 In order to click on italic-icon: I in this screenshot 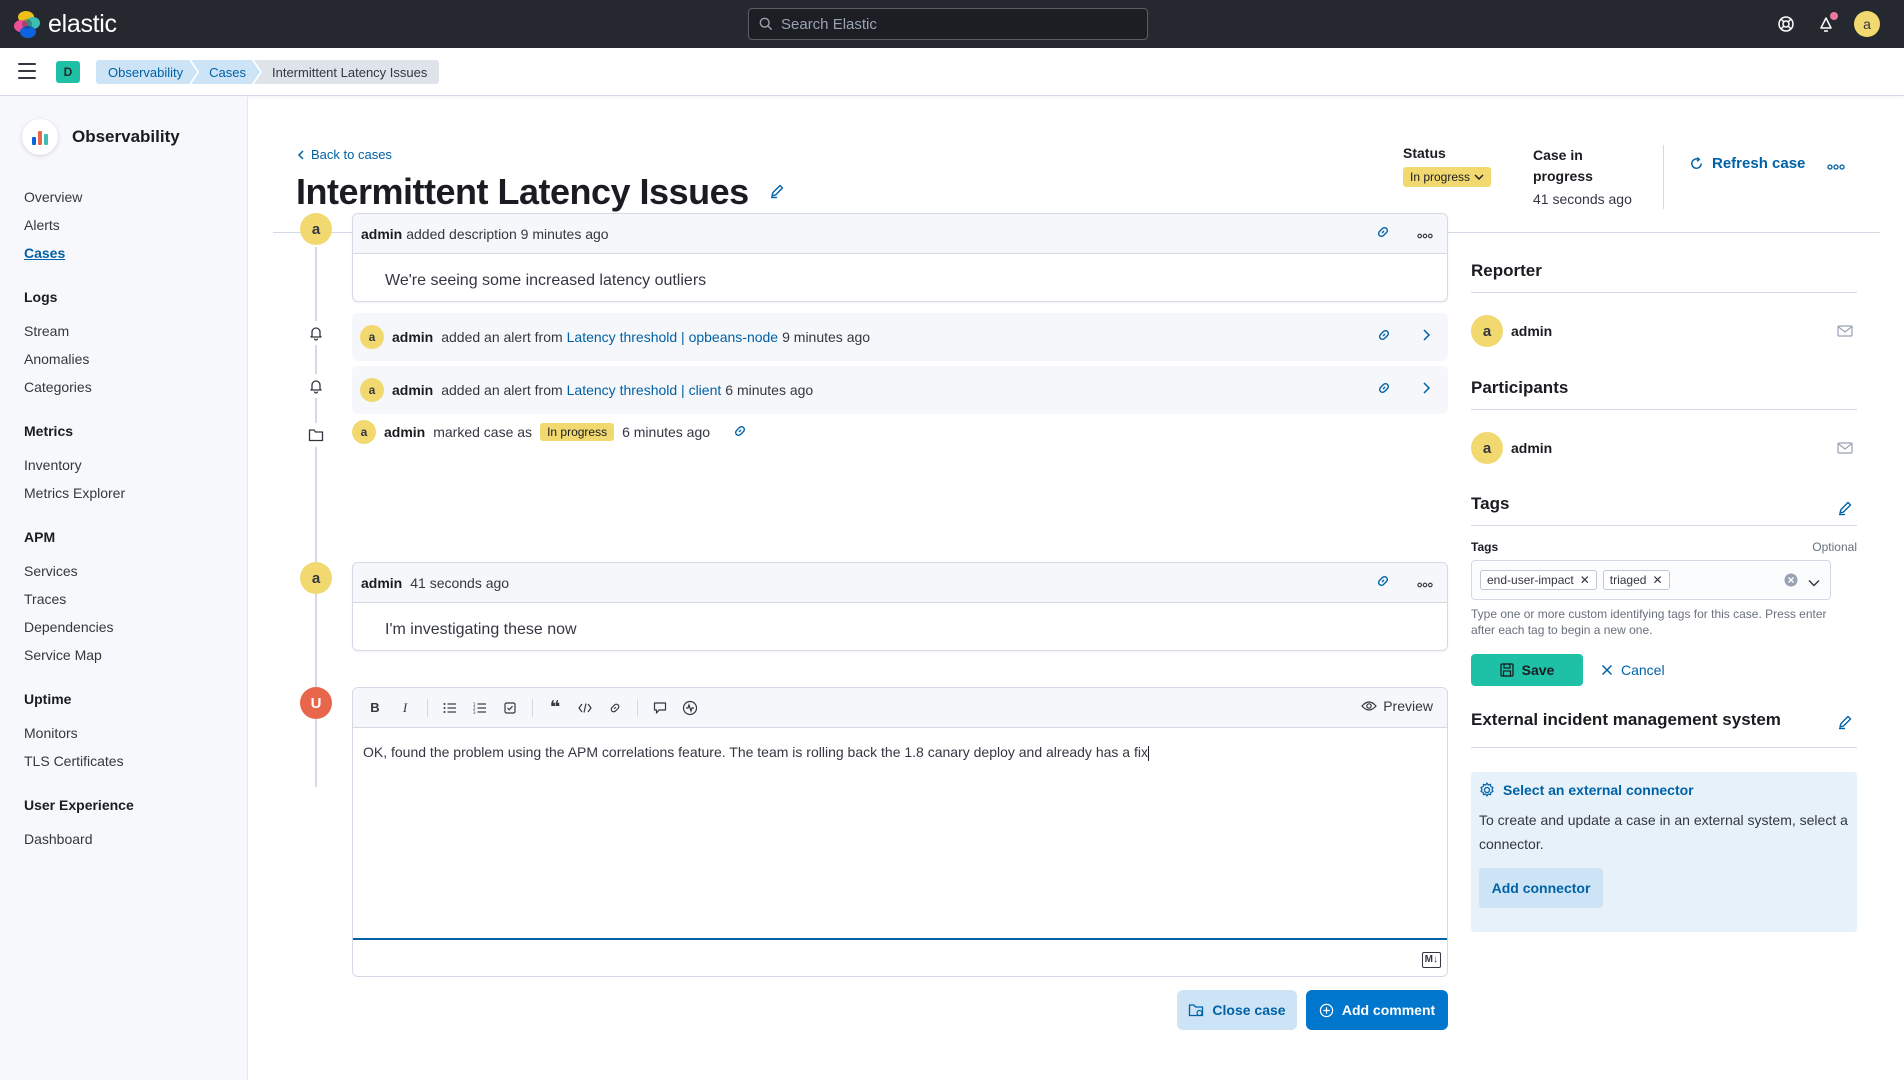, I will do `click(405, 708)`.